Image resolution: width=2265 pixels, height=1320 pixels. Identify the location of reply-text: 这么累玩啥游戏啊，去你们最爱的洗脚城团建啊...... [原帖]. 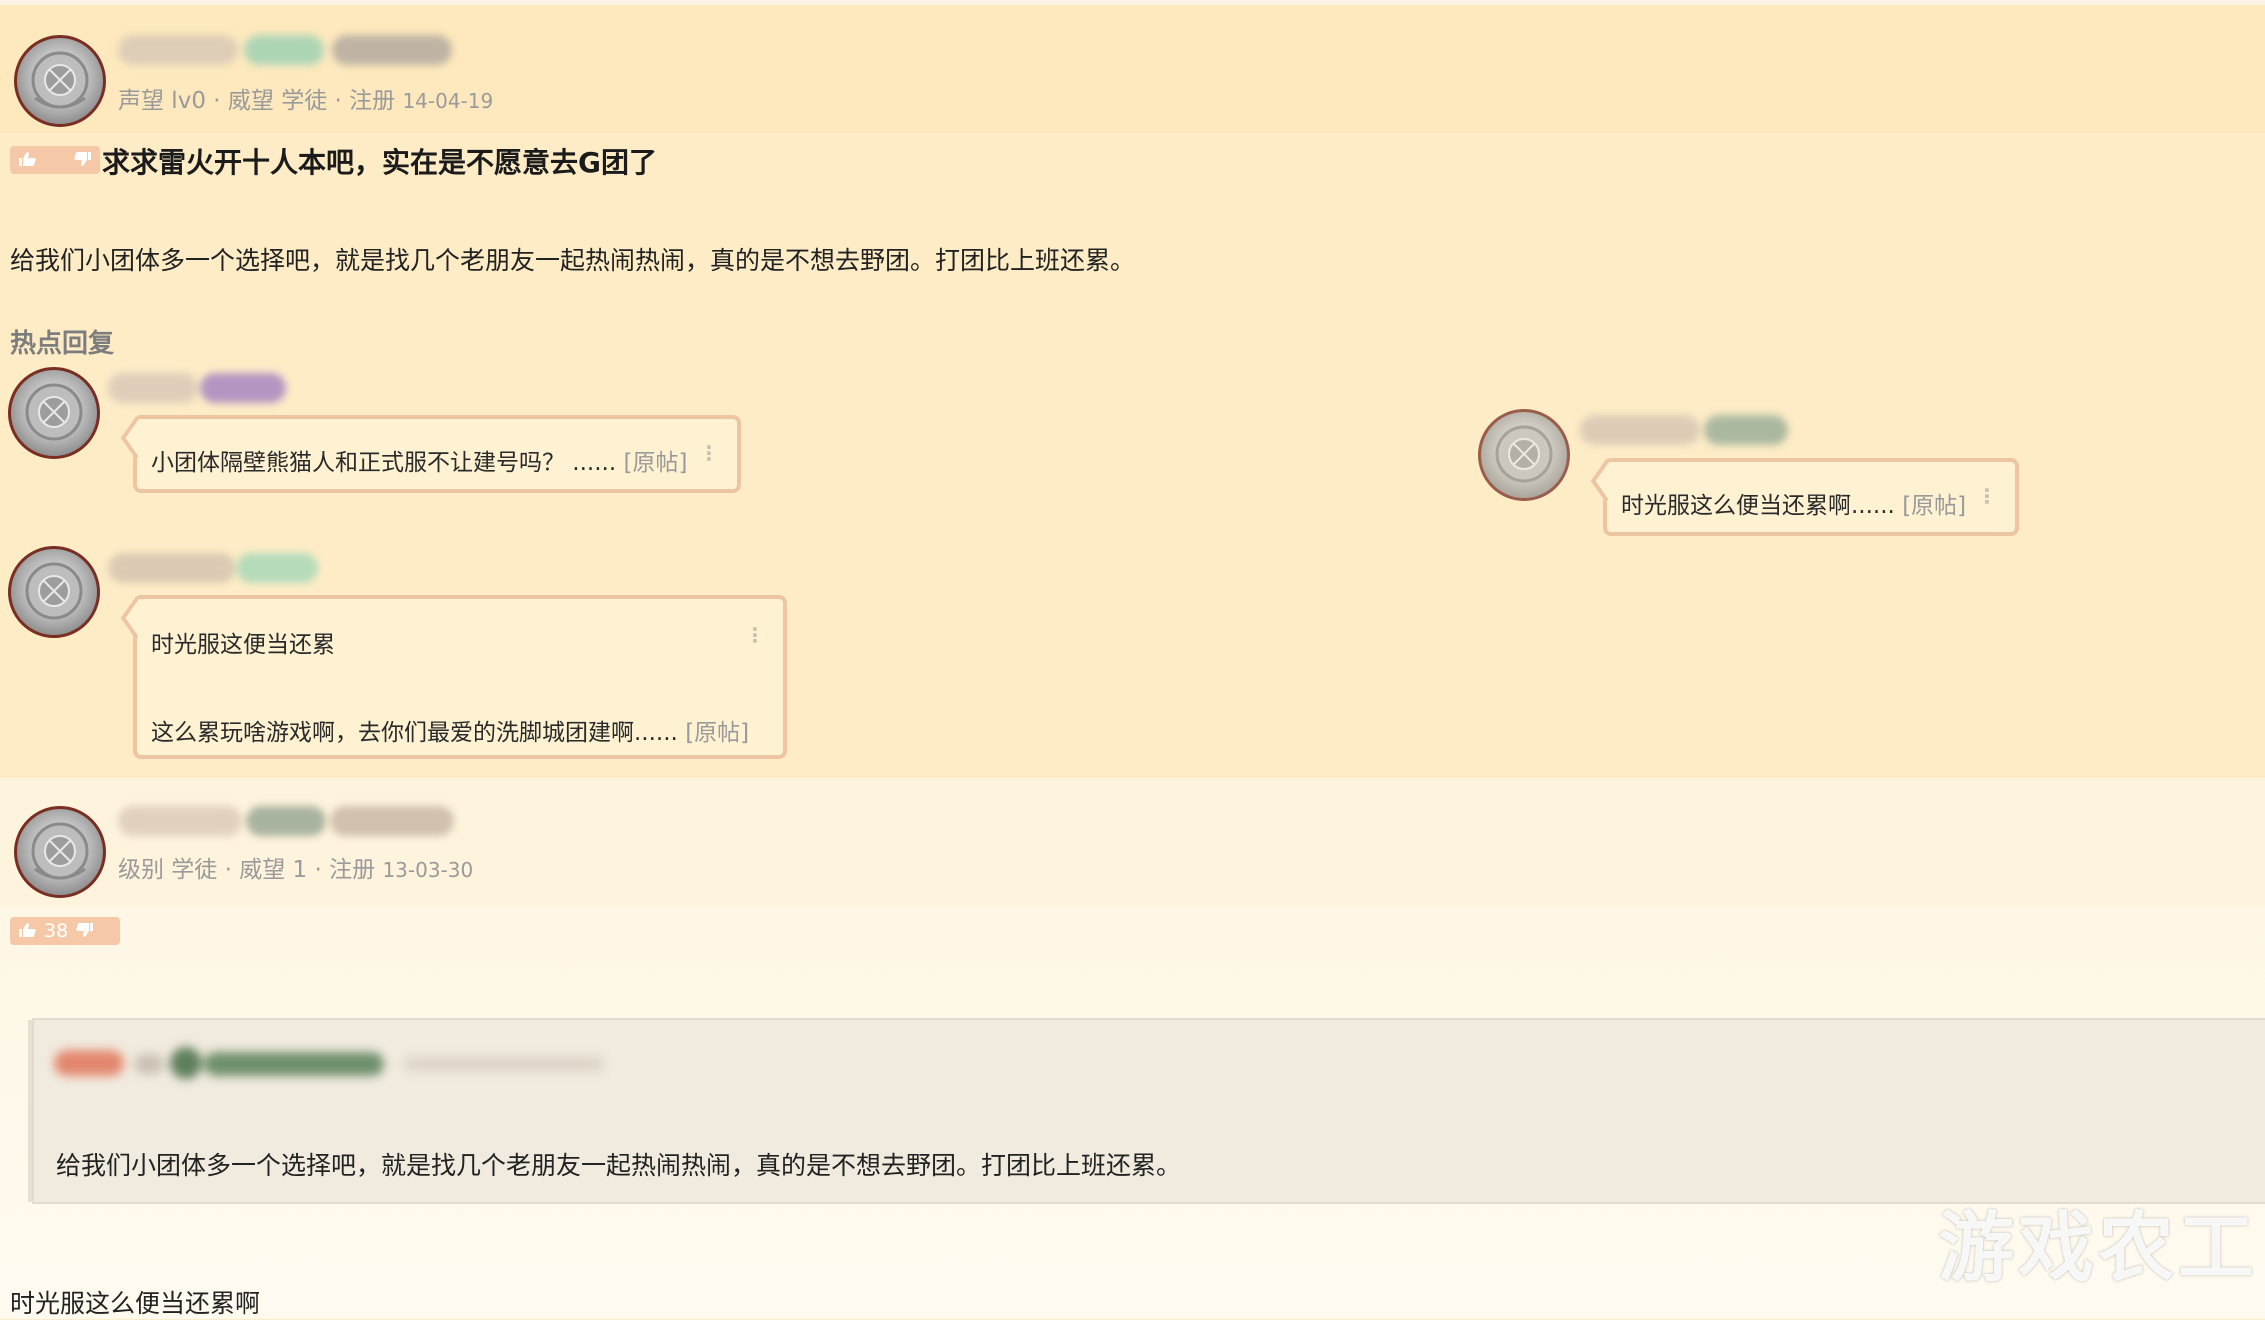
(450, 733).